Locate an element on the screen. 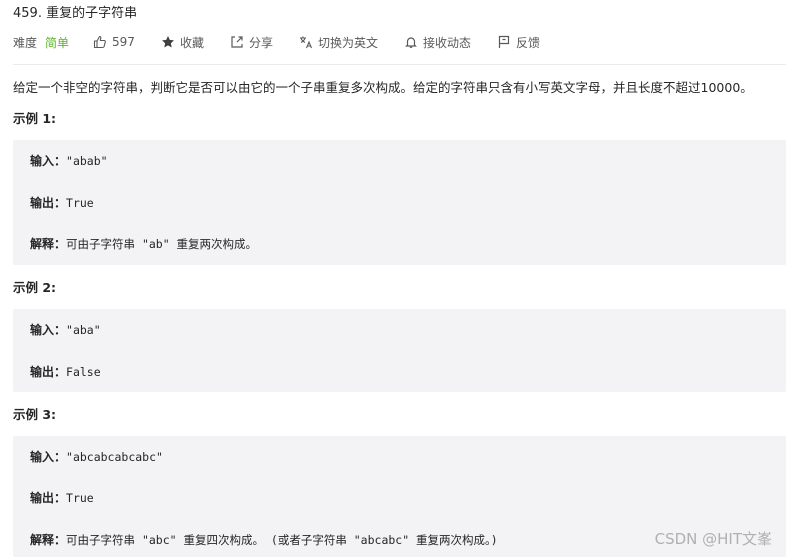  share-button: 分享 is located at coordinates (251, 42).